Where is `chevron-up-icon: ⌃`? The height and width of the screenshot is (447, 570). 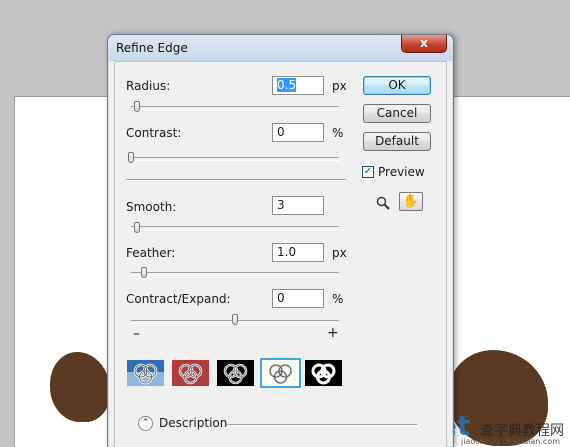
chevron-up-icon: ⌃ is located at coordinates (145, 423).